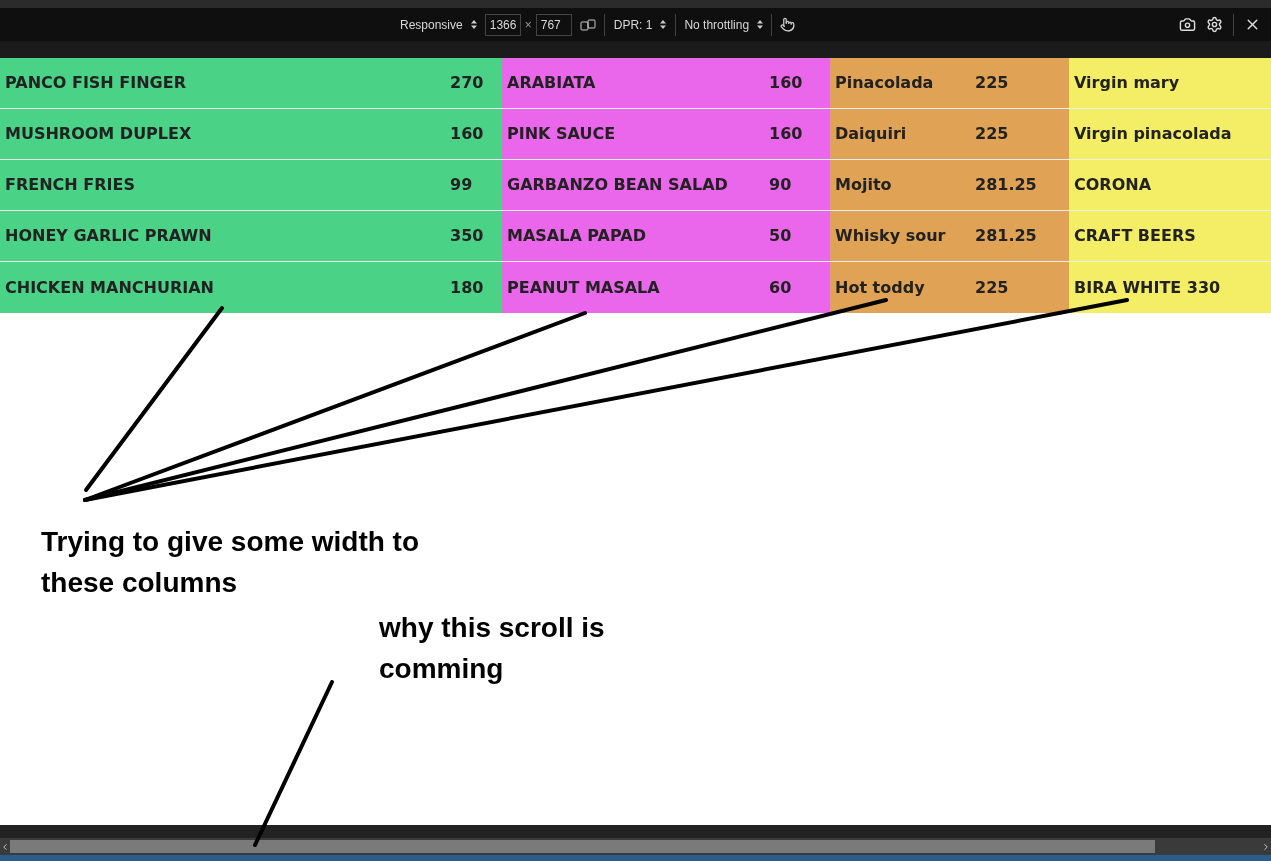 The image size is (1271, 861). What do you see at coordinates (461, 185) in the screenshot?
I see `item-price: 99` at bounding box center [461, 185].